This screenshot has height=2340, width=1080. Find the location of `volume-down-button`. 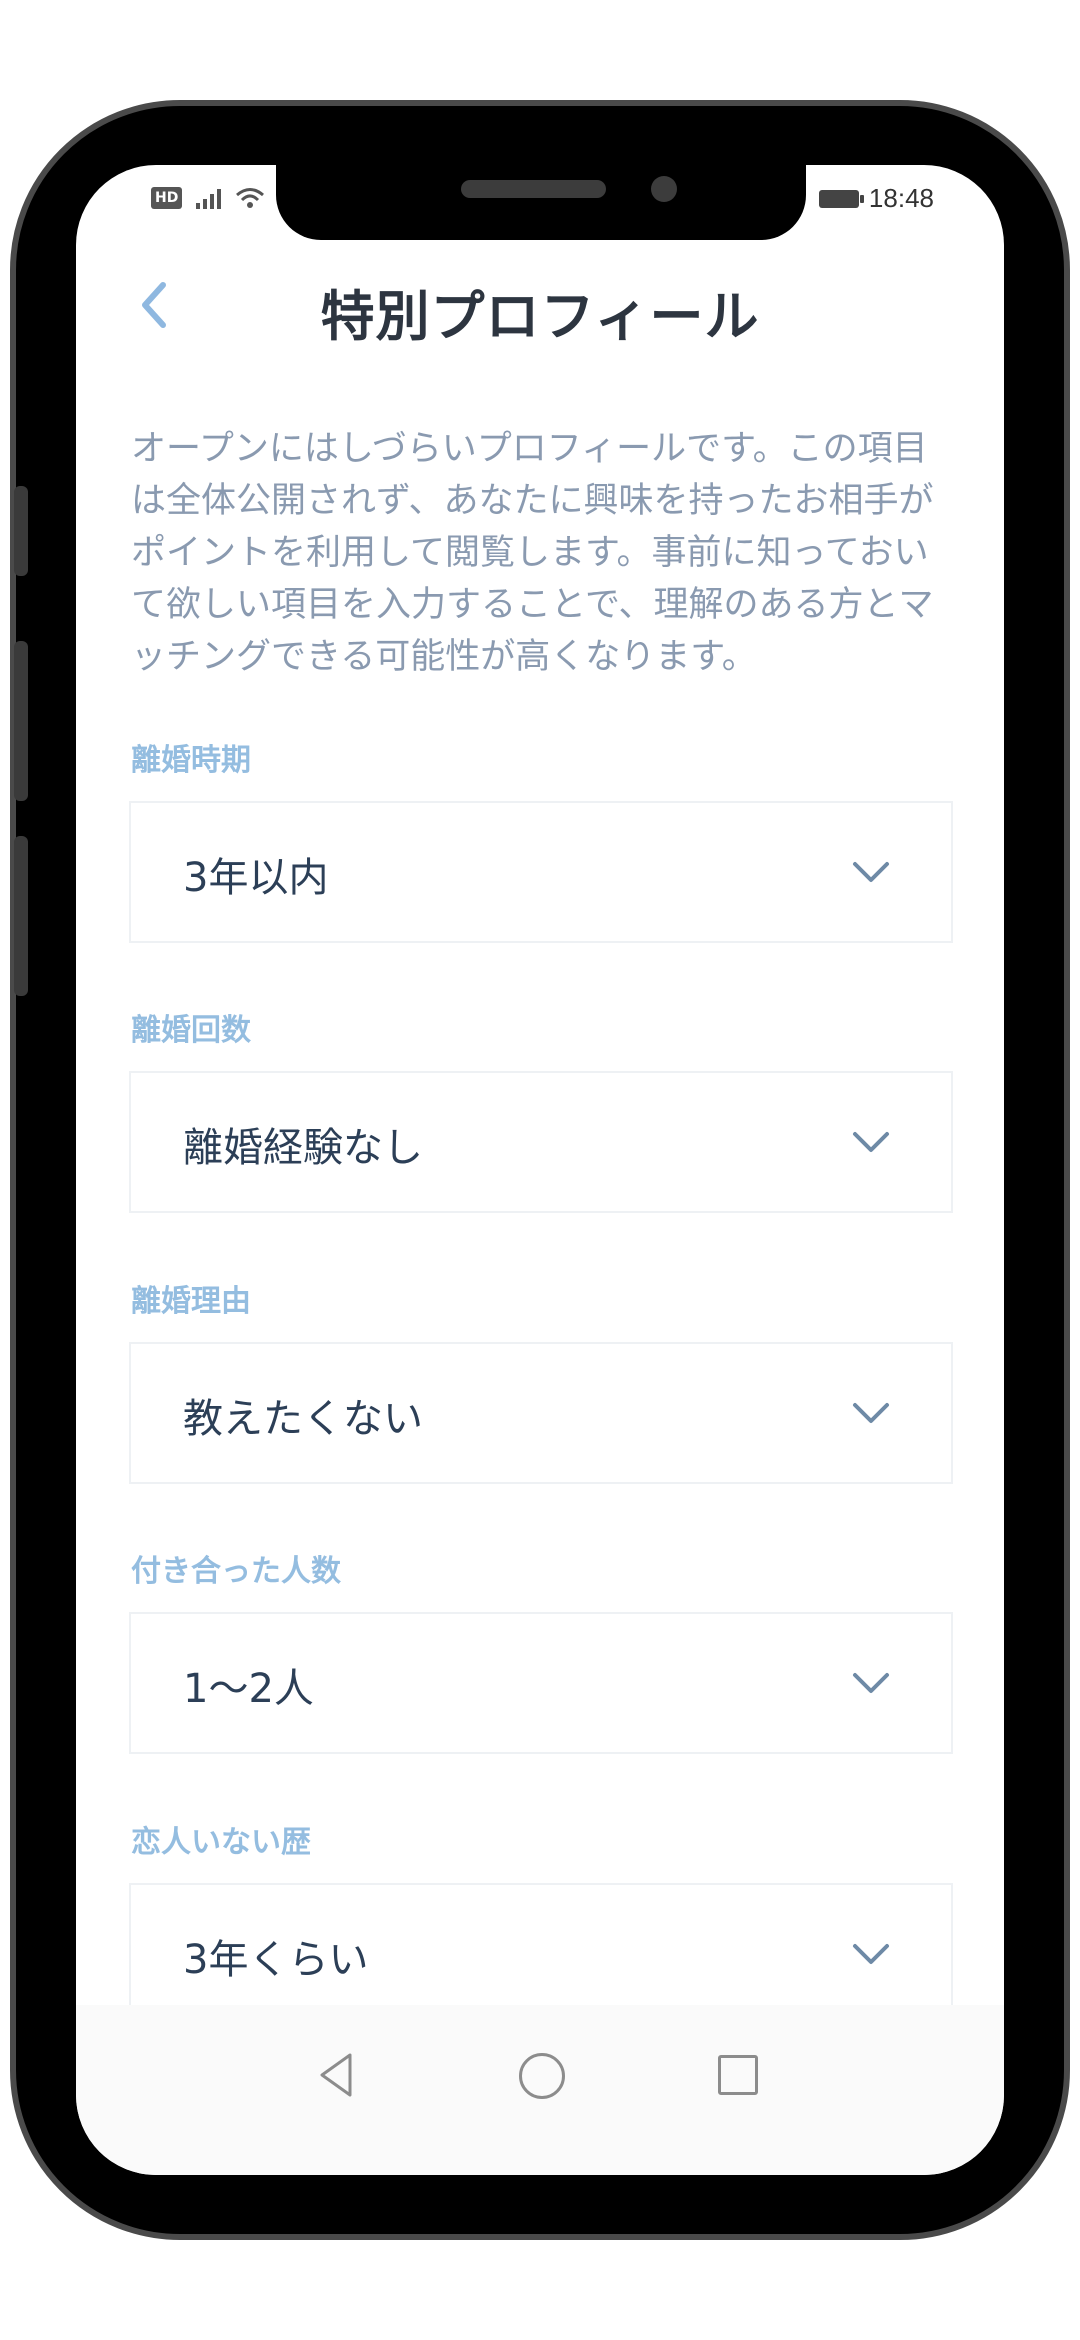

volume-down-button is located at coordinates (21, 916).